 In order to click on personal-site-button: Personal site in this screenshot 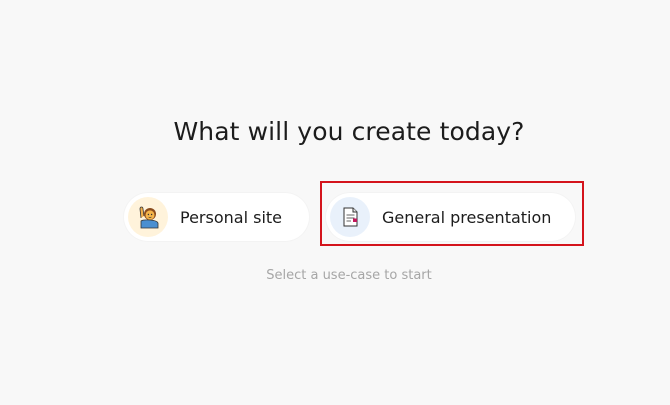, I will do `click(216, 217)`.